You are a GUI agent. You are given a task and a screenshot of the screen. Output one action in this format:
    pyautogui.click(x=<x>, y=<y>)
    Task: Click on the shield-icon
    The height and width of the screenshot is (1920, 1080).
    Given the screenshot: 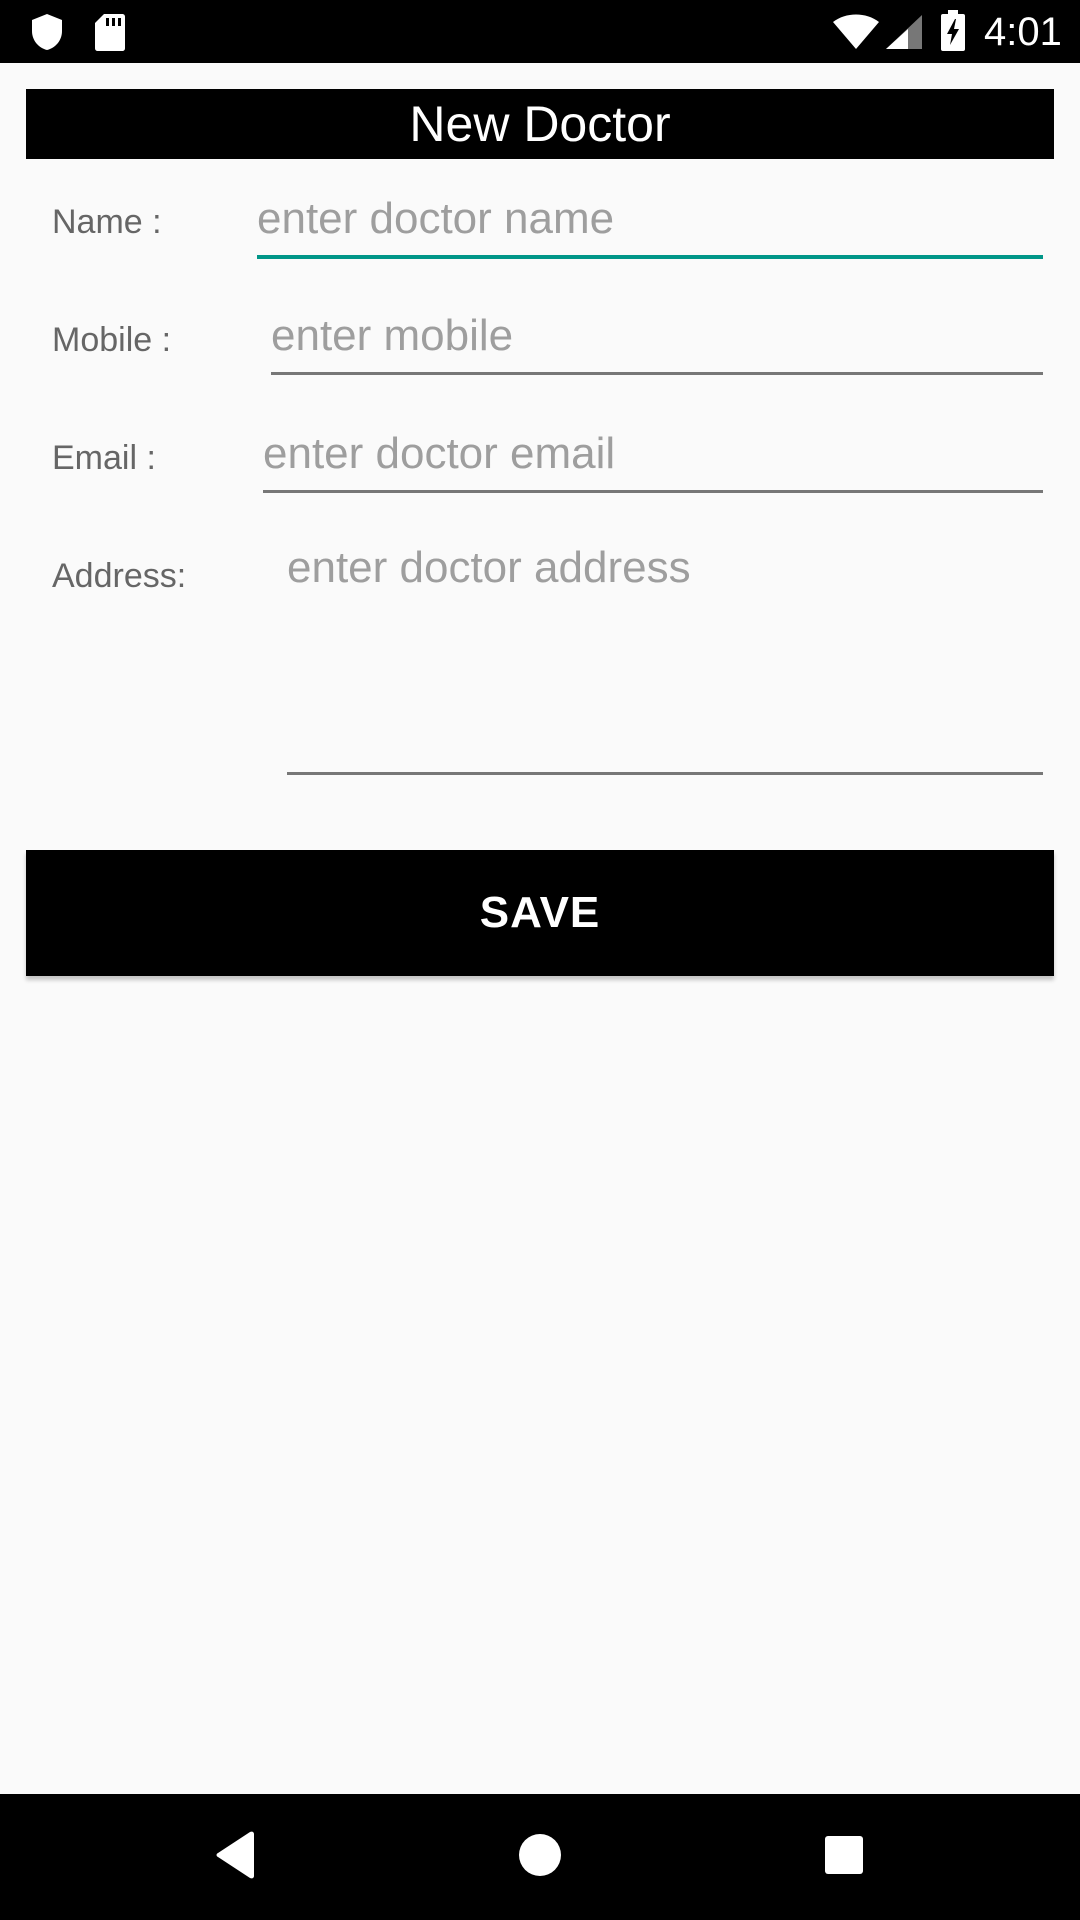 What is the action you would take?
    pyautogui.click(x=47, y=34)
    